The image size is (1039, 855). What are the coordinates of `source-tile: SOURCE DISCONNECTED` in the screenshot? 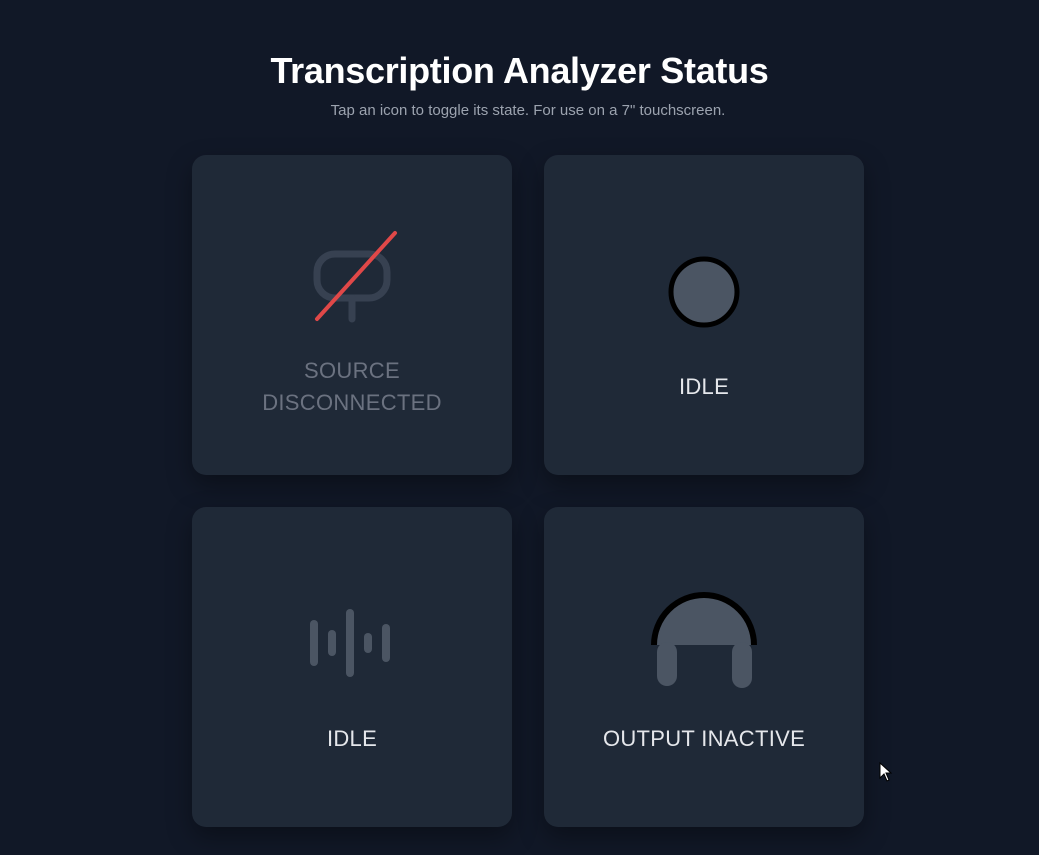 It's located at (352, 315).